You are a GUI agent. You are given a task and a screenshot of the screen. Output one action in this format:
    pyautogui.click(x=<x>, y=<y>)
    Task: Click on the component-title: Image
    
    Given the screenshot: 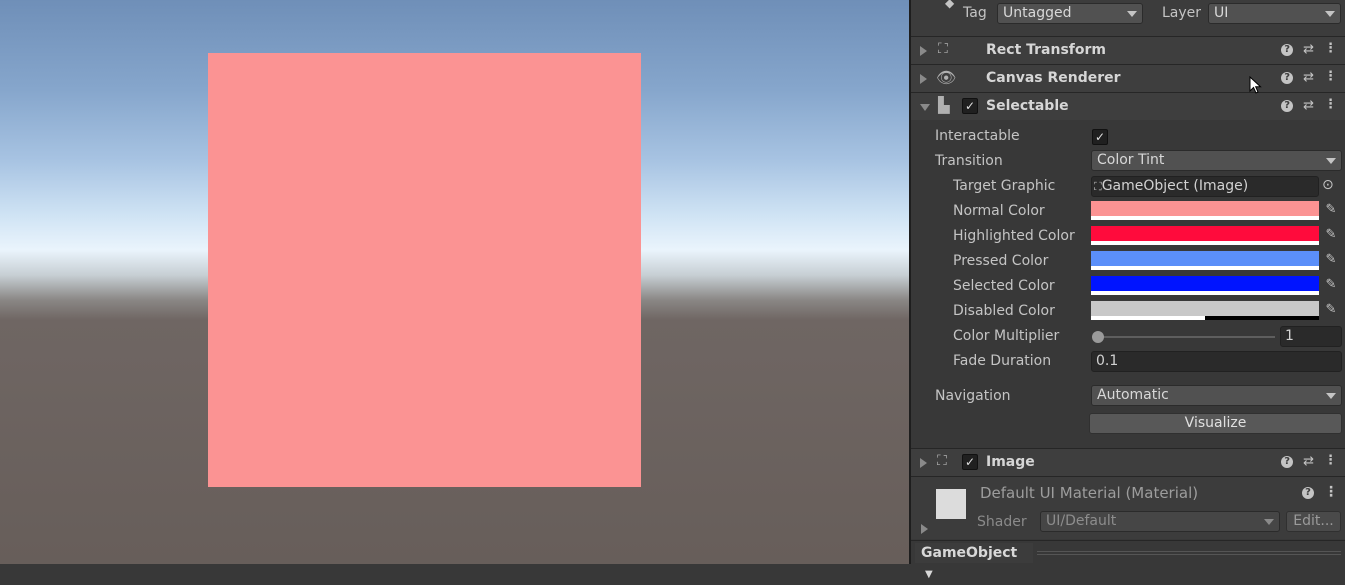 What is the action you would take?
    pyautogui.click(x=1010, y=462)
    